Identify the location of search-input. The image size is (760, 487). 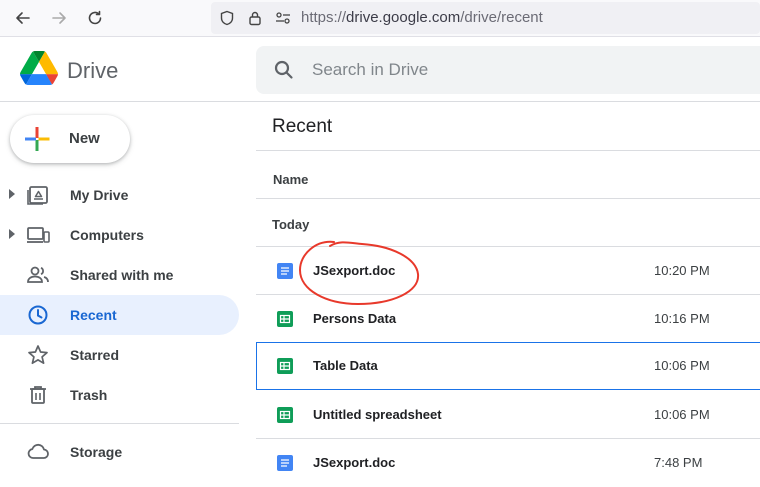
(522, 70).